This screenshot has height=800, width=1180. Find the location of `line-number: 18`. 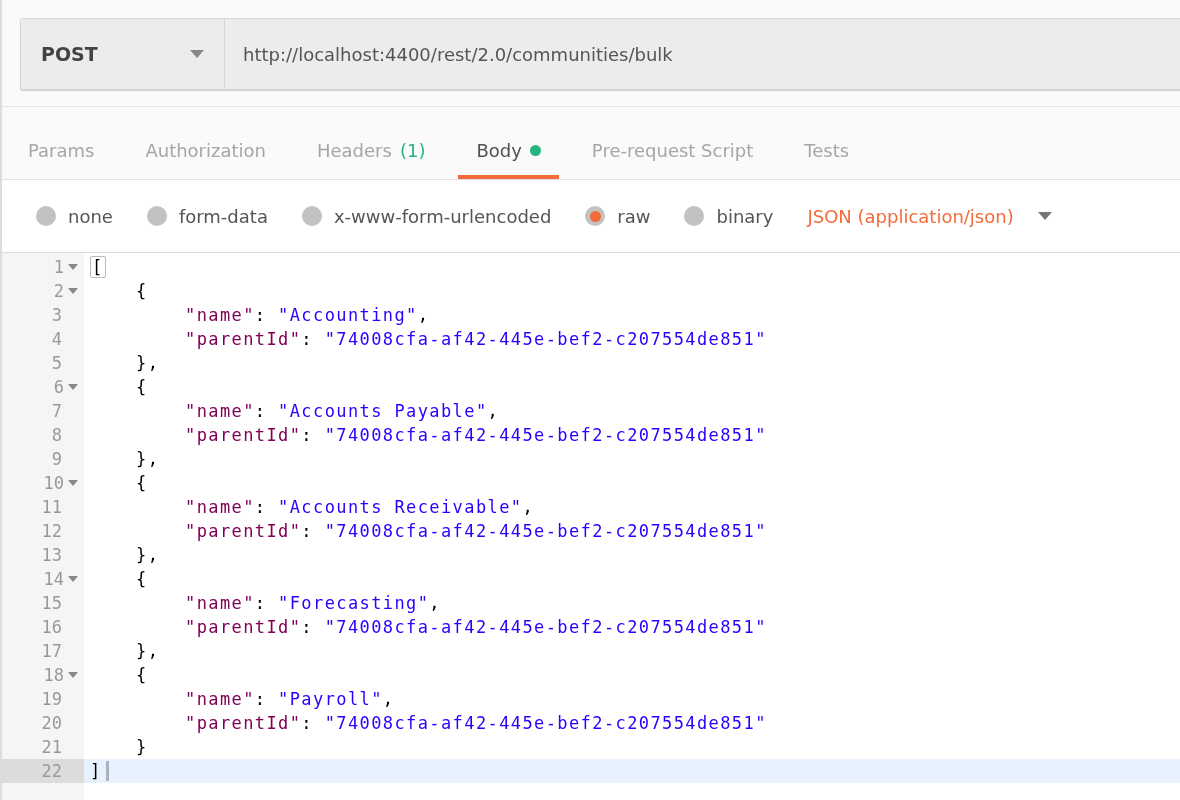

line-number: 18 is located at coordinates (53, 675).